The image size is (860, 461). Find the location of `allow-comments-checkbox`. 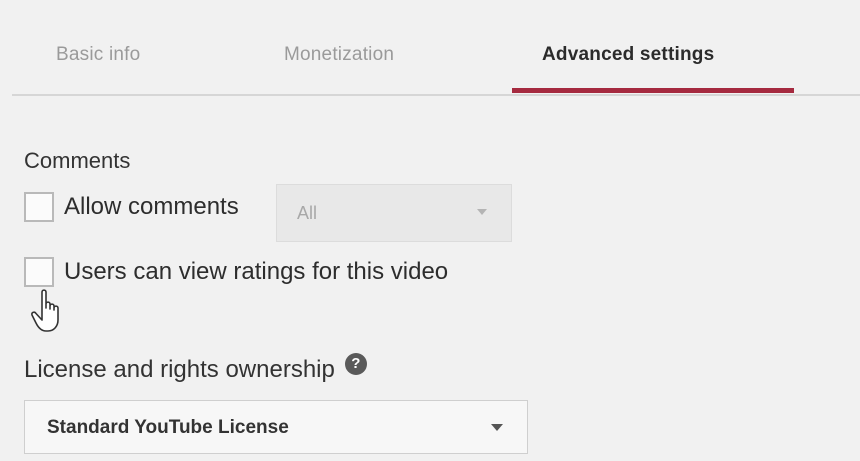

allow-comments-checkbox is located at coordinates (39, 207).